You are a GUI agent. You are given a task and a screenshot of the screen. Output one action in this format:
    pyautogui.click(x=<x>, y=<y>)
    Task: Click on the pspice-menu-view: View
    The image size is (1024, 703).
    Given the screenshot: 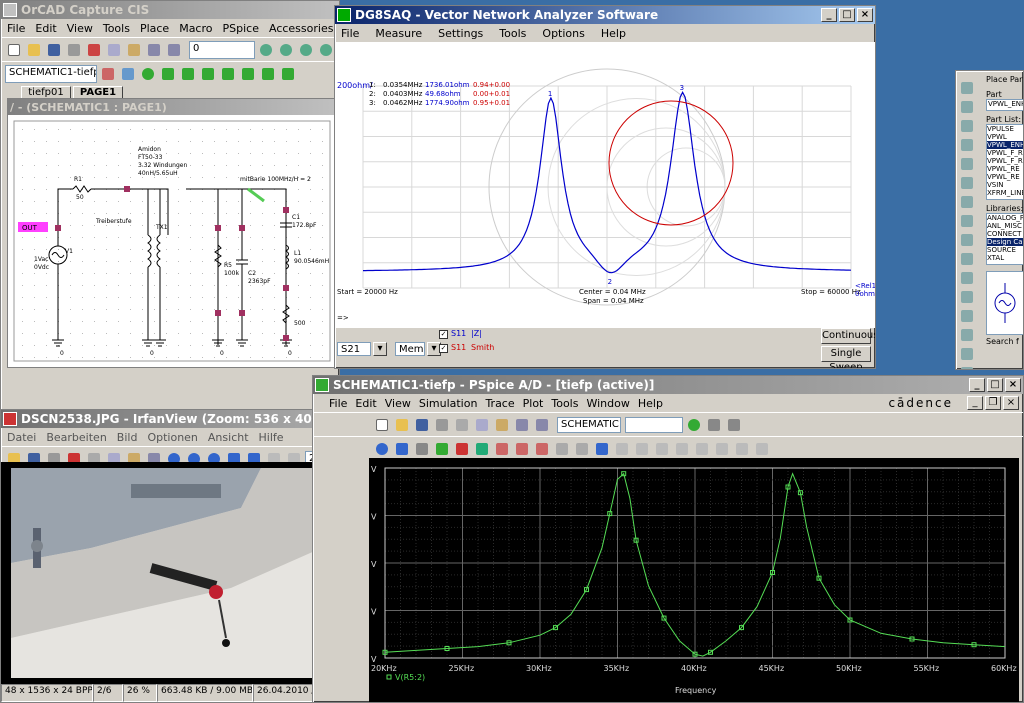 What is the action you would take?
    pyautogui.click(x=398, y=403)
    